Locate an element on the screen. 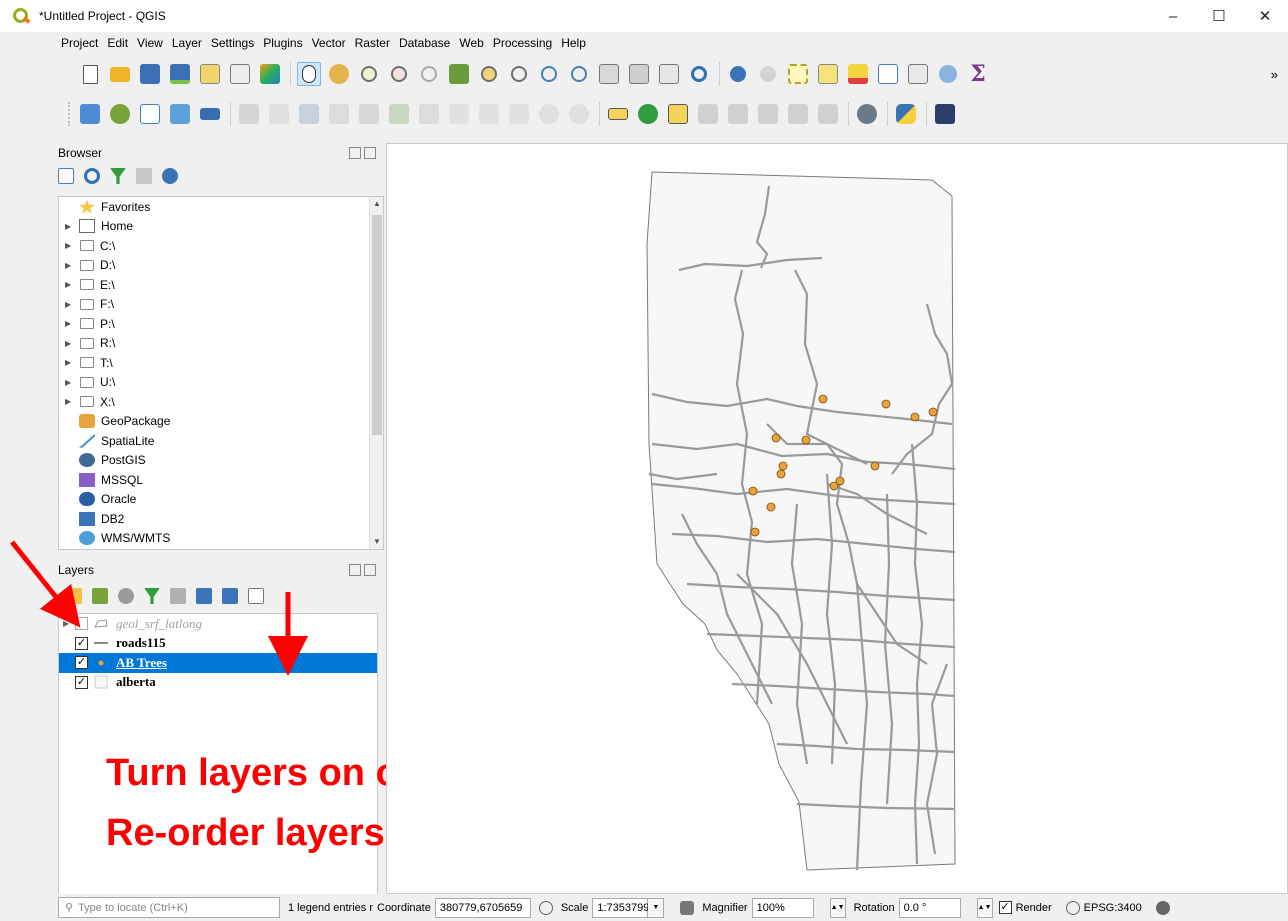 The image size is (1288, 921). save-project-icon is located at coordinates (150, 74).